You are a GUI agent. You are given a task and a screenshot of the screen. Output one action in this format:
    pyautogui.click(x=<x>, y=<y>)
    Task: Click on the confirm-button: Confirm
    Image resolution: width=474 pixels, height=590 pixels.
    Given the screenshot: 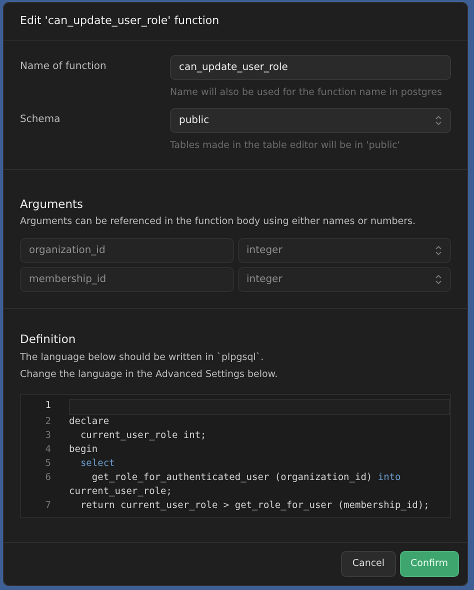 What is the action you would take?
    pyautogui.click(x=429, y=563)
    